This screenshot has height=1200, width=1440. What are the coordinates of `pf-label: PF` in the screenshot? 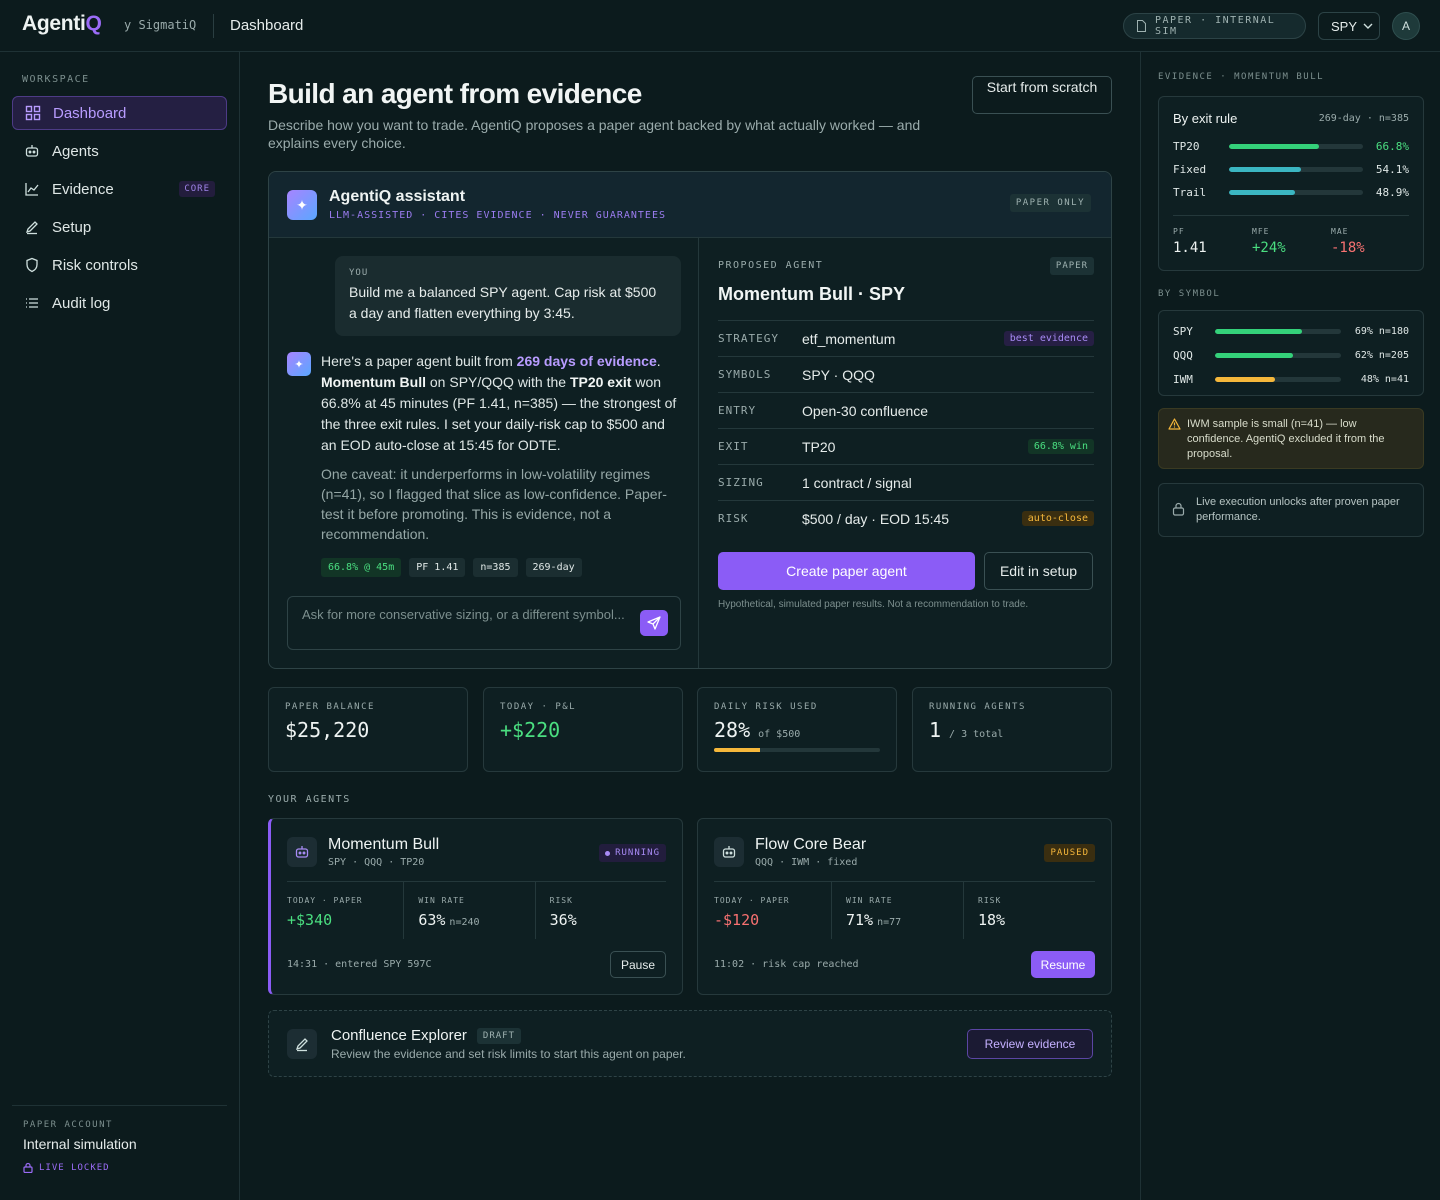 It's located at (1179, 231).